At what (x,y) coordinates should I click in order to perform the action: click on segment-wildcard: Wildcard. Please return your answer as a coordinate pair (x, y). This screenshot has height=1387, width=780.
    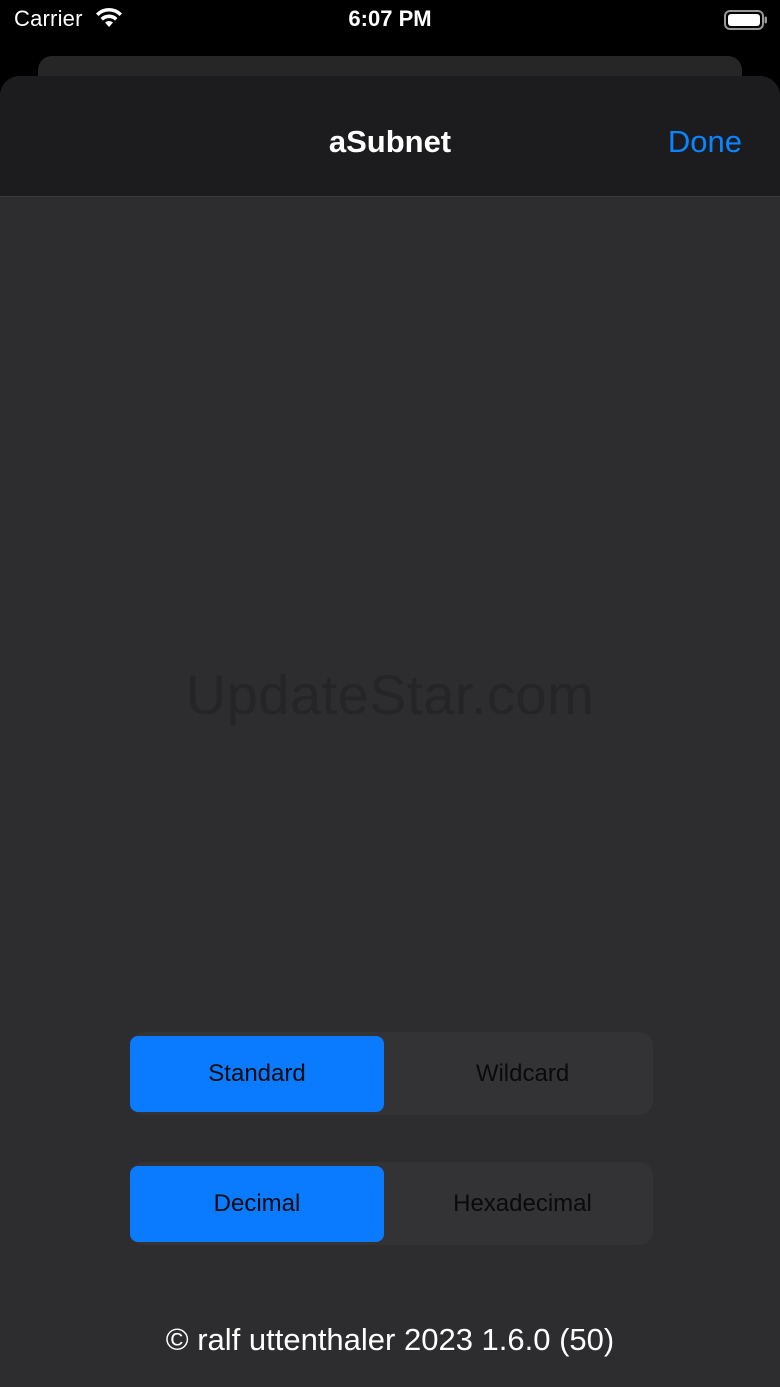
    Looking at the image, I should click on (522, 1074).